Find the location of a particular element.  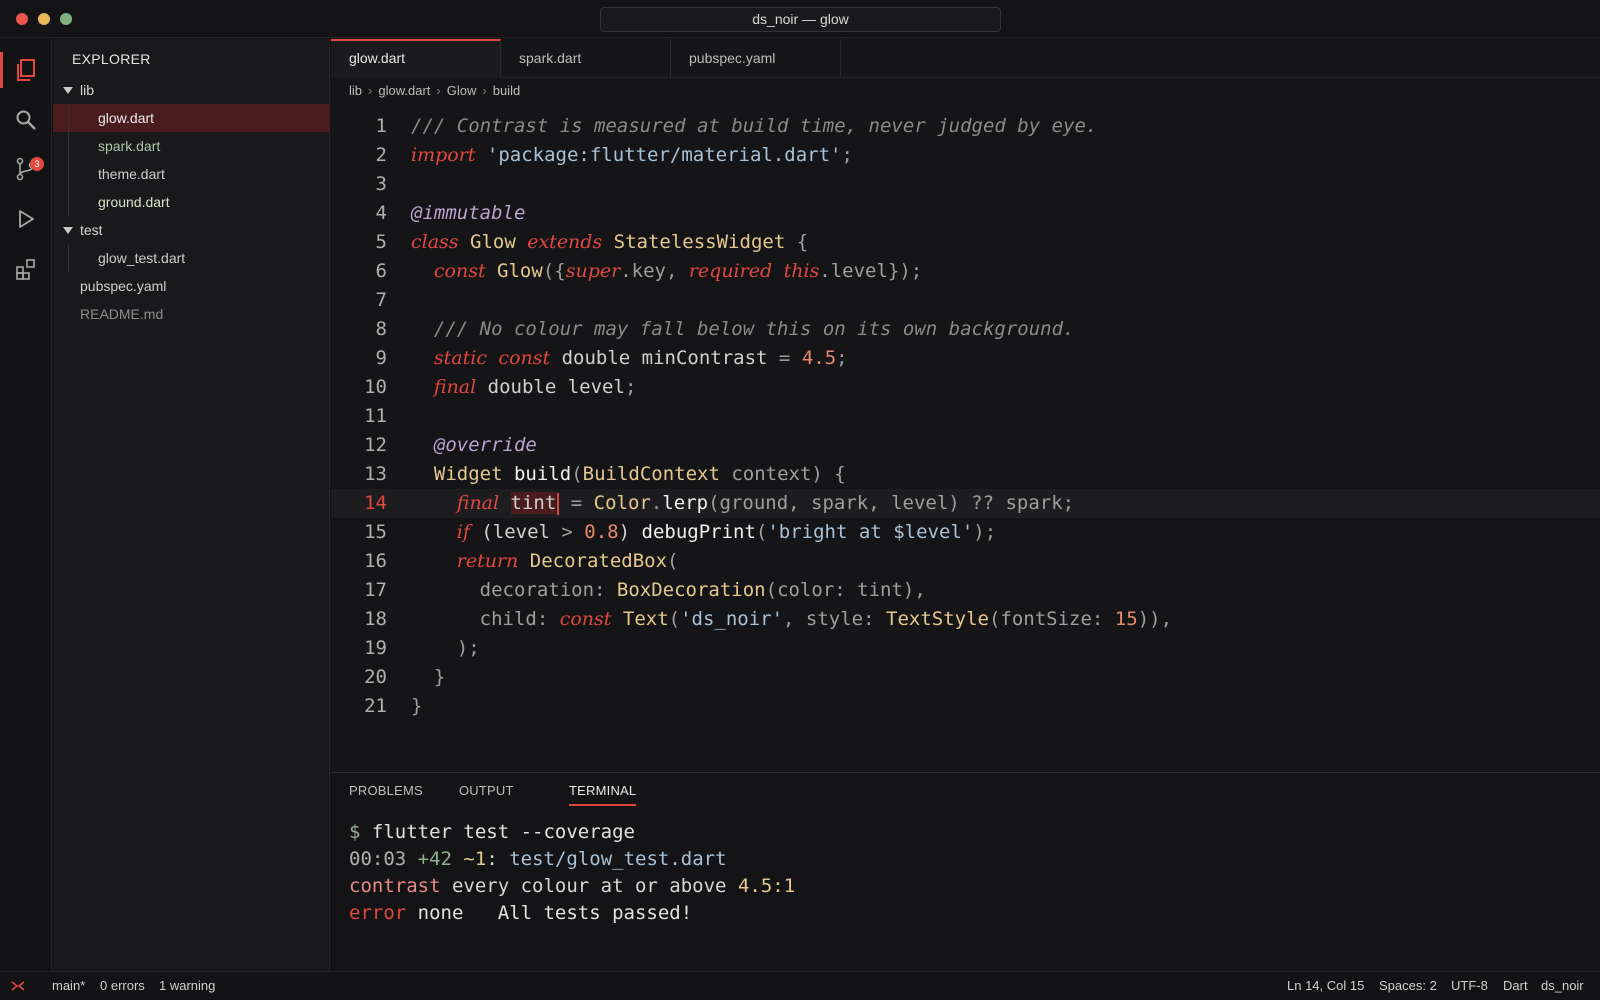

scm-badge: 3 is located at coordinates (37, 164).